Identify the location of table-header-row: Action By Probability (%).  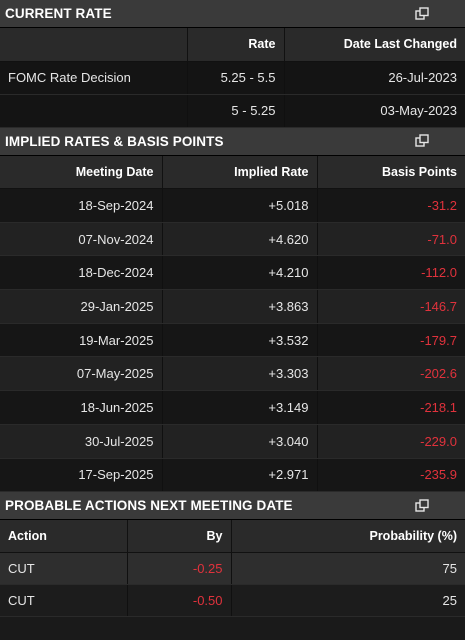
(232, 536).